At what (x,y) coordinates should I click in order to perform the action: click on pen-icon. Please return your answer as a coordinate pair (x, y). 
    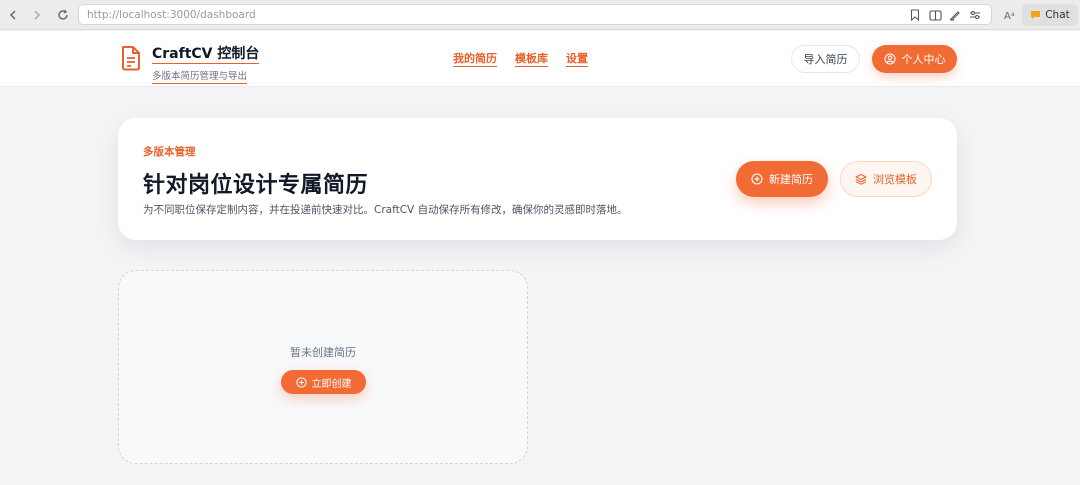
    Looking at the image, I should click on (955, 15).